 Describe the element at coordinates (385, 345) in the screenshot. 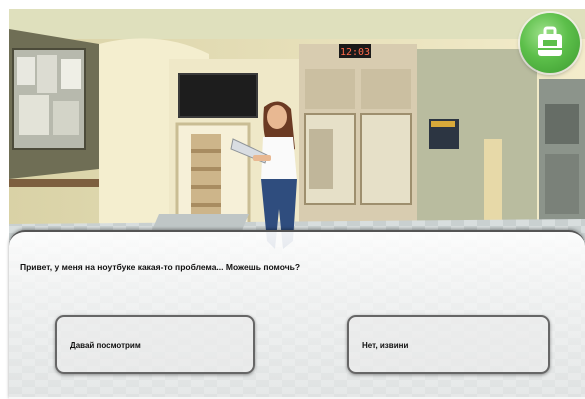

I see `answer-label: Нет, извини` at that location.